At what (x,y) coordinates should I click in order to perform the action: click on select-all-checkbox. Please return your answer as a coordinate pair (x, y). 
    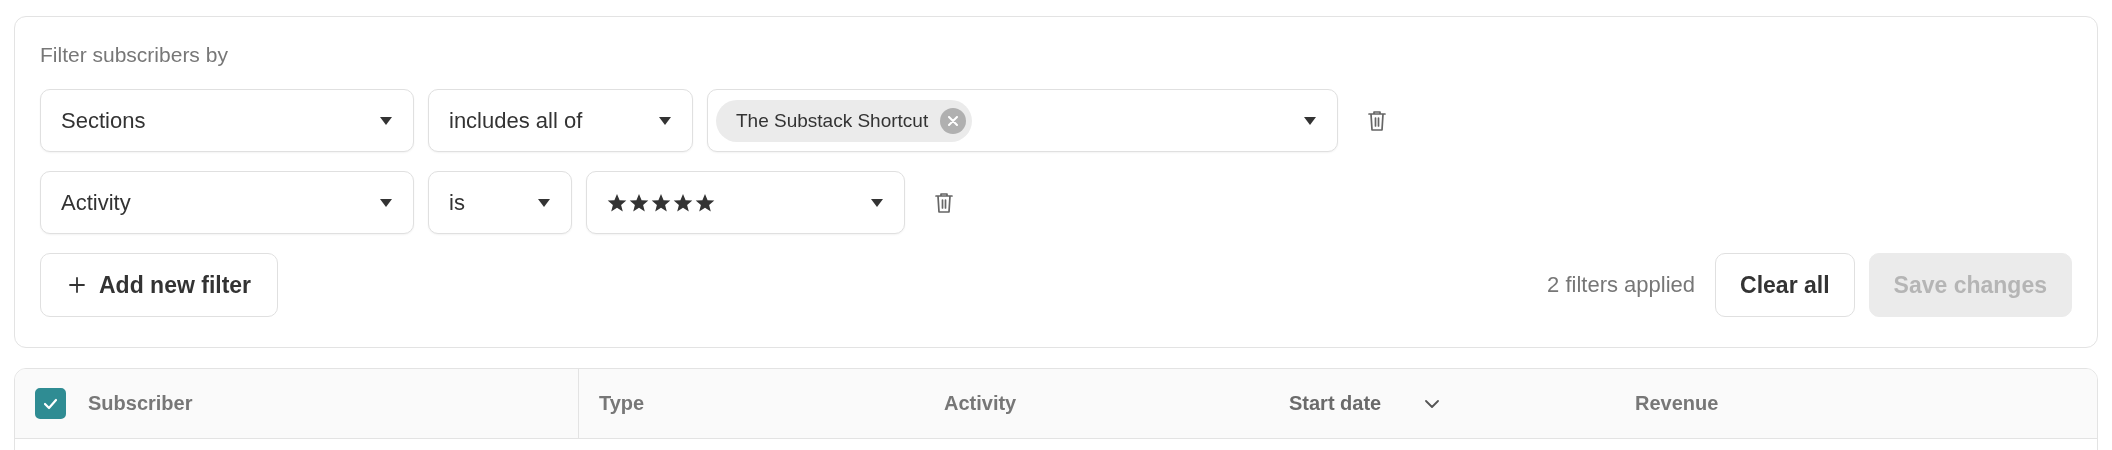
    Looking at the image, I should click on (50, 403).